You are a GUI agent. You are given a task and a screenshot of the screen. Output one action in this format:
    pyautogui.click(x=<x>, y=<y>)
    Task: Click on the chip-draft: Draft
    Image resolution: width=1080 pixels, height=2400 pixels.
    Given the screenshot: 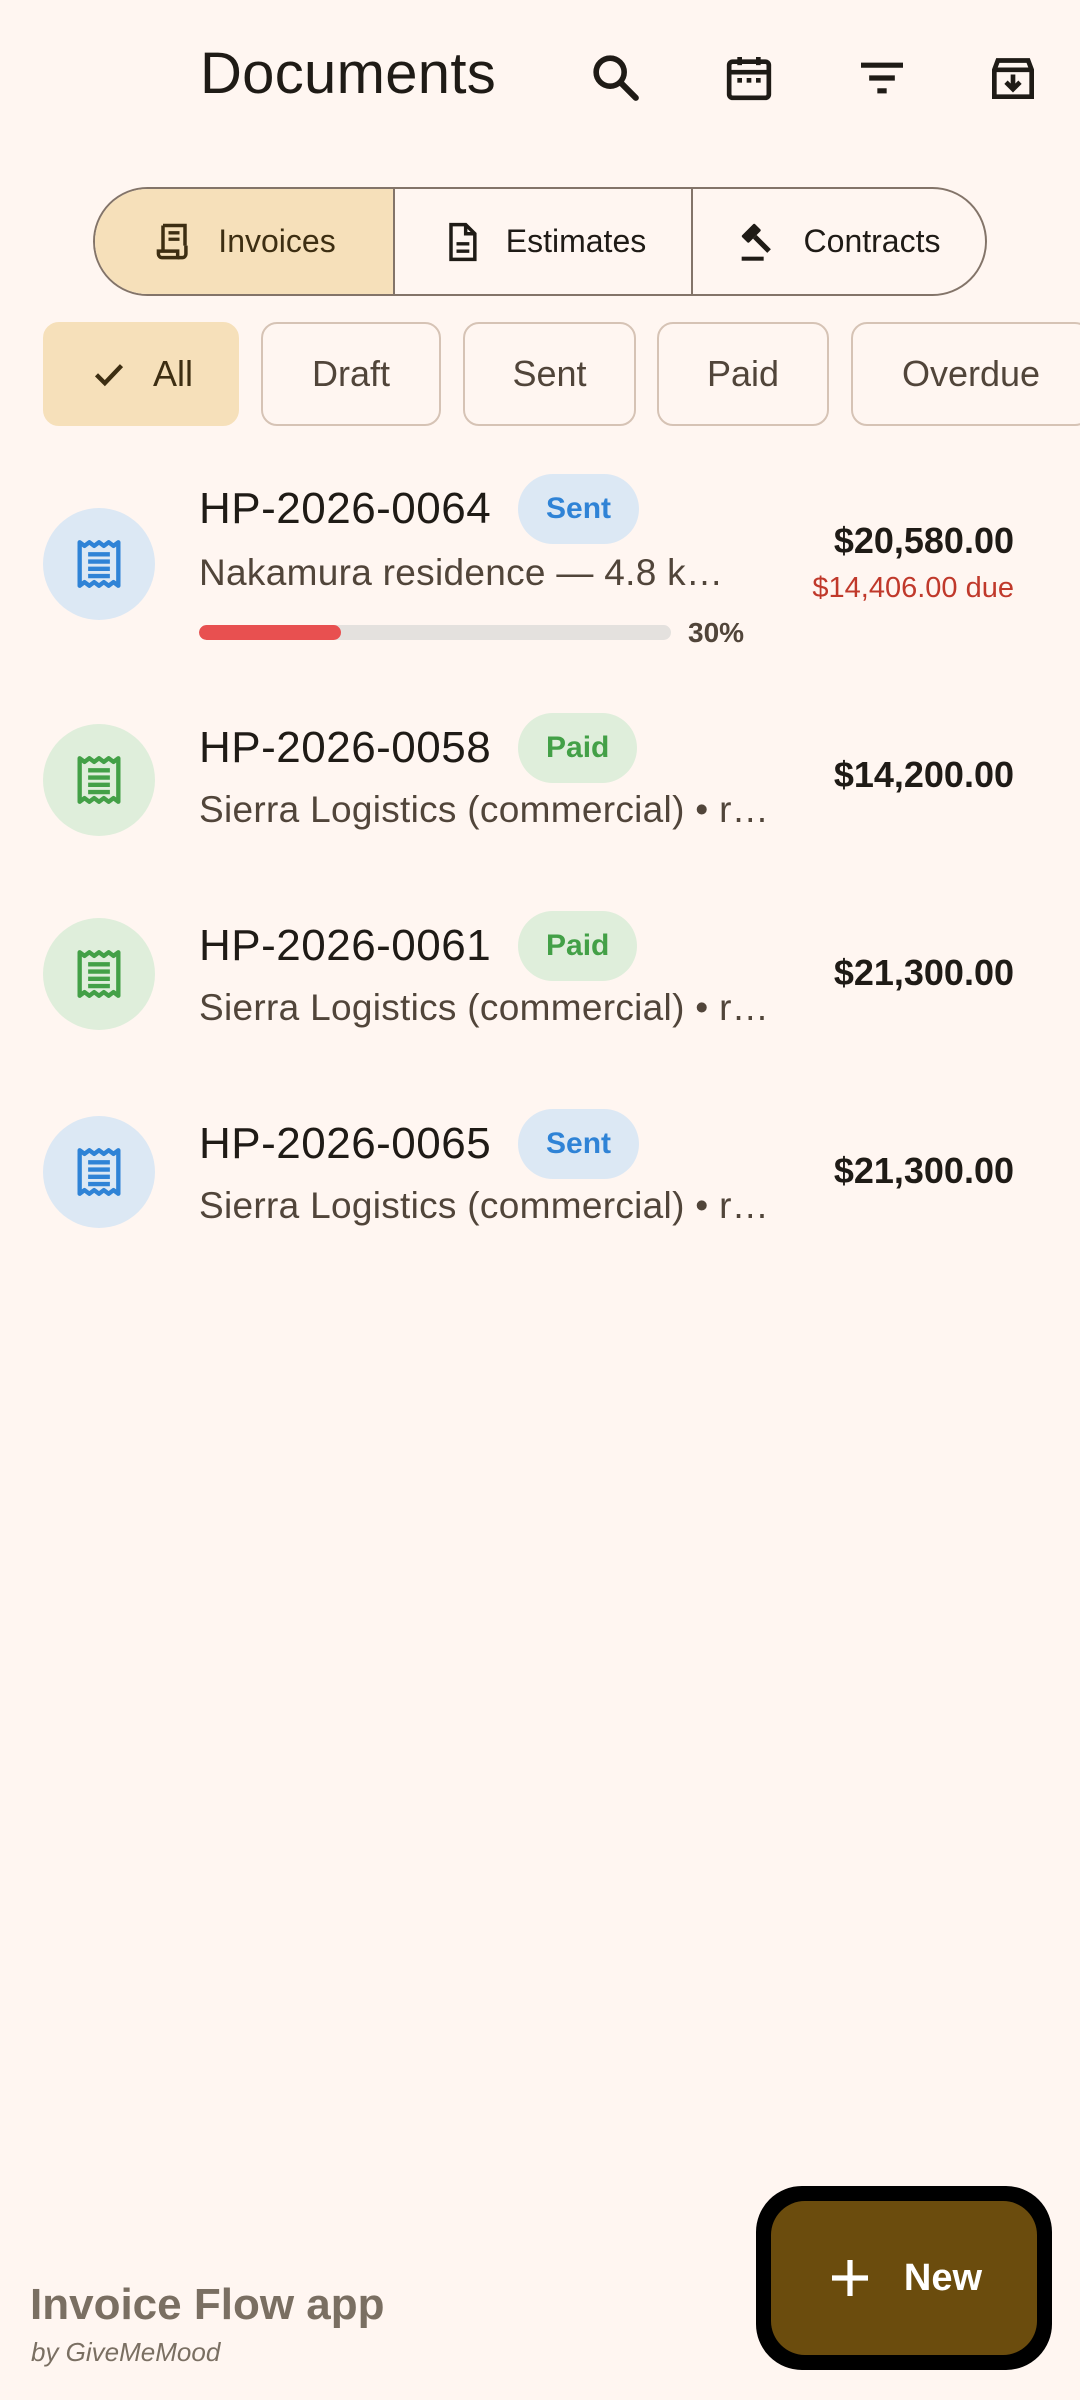 What is the action you would take?
    pyautogui.click(x=351, y=374)
    